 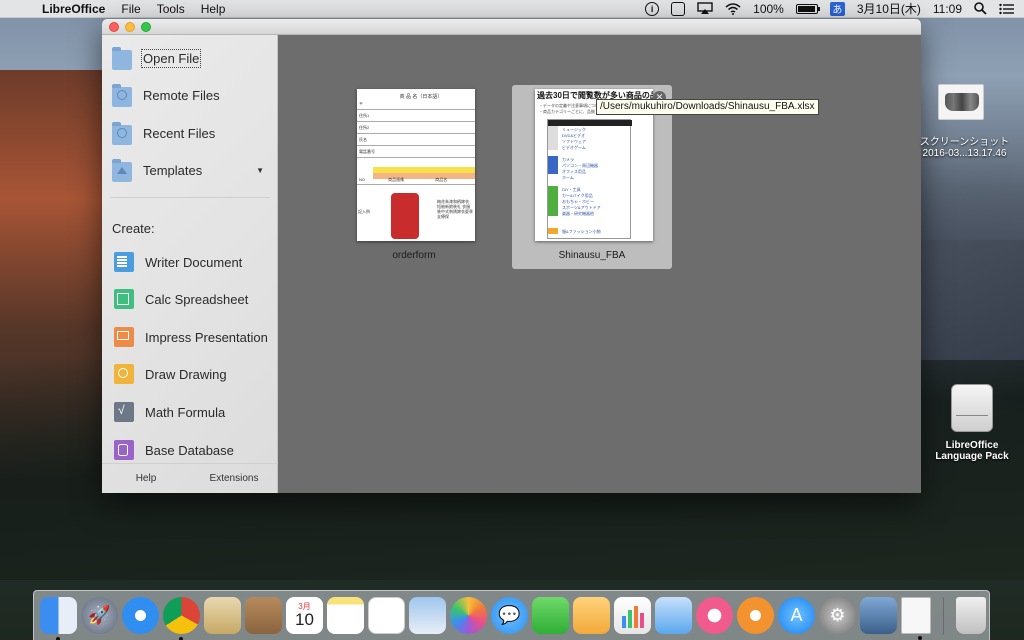 I want to click on create-draw-button: Draw Drawing, so click(x=193, y=374).